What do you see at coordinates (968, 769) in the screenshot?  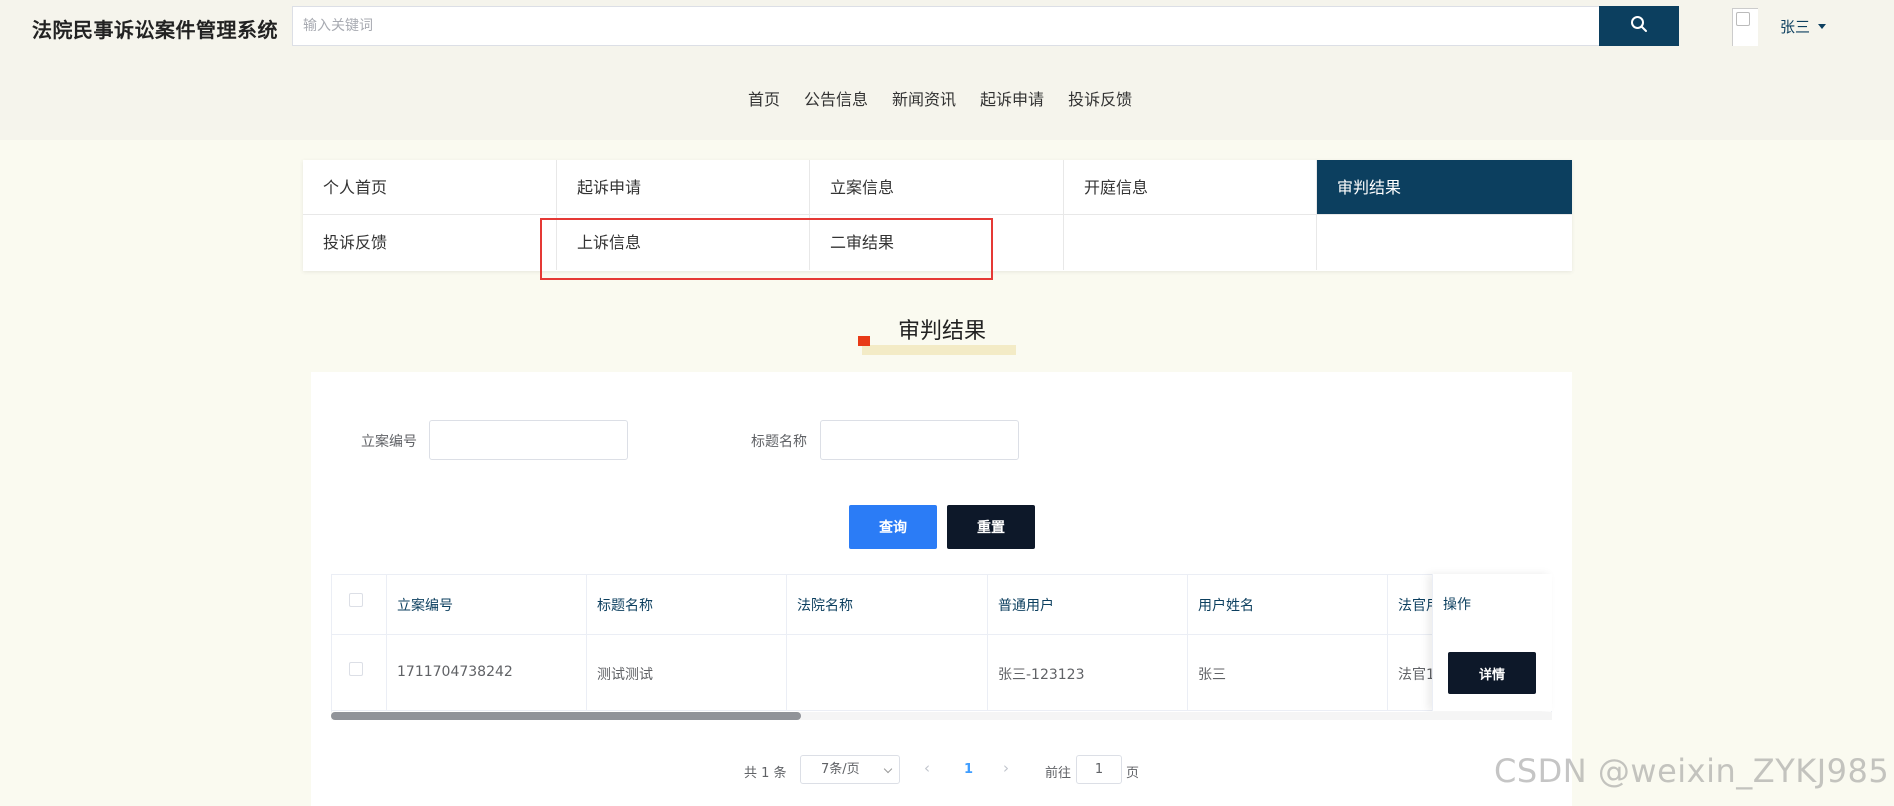 I see `page-number-current: 1` at bounding box center [968, 769].